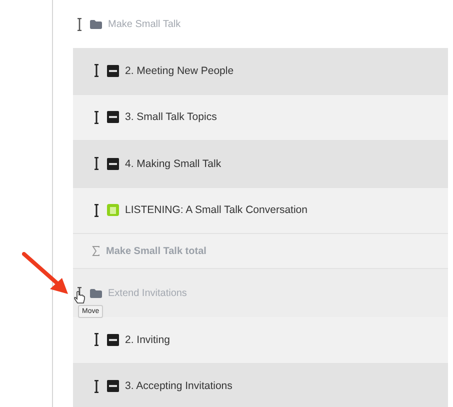 Image resolution: width=453 pixels, height=407 pixels. I want to click on item-title: 4. Making Small Talk, so click(173, 164).